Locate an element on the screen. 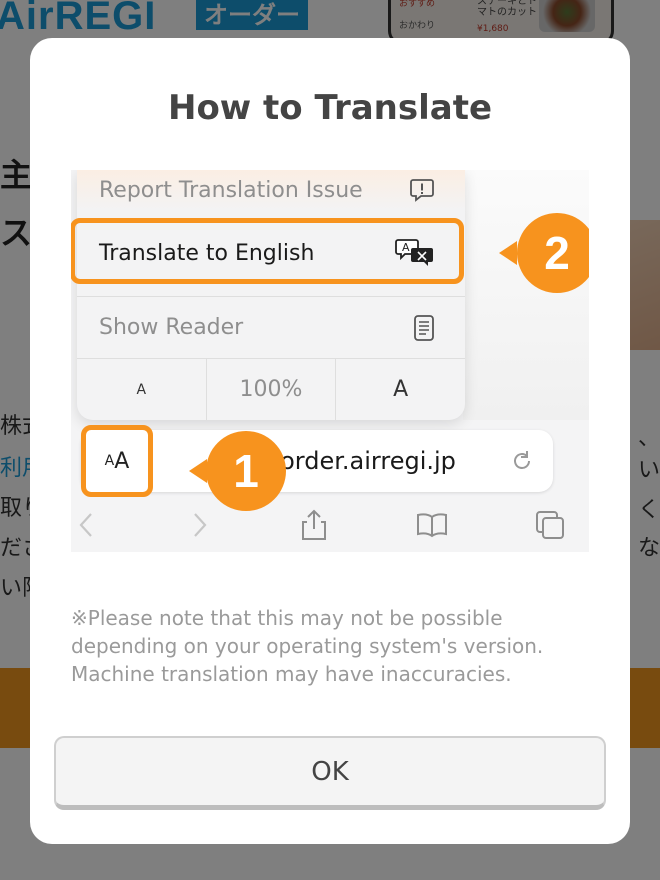 The width and height of the screenshot is (660, 880). safari-toolbar is located at coordinates (330, 526).